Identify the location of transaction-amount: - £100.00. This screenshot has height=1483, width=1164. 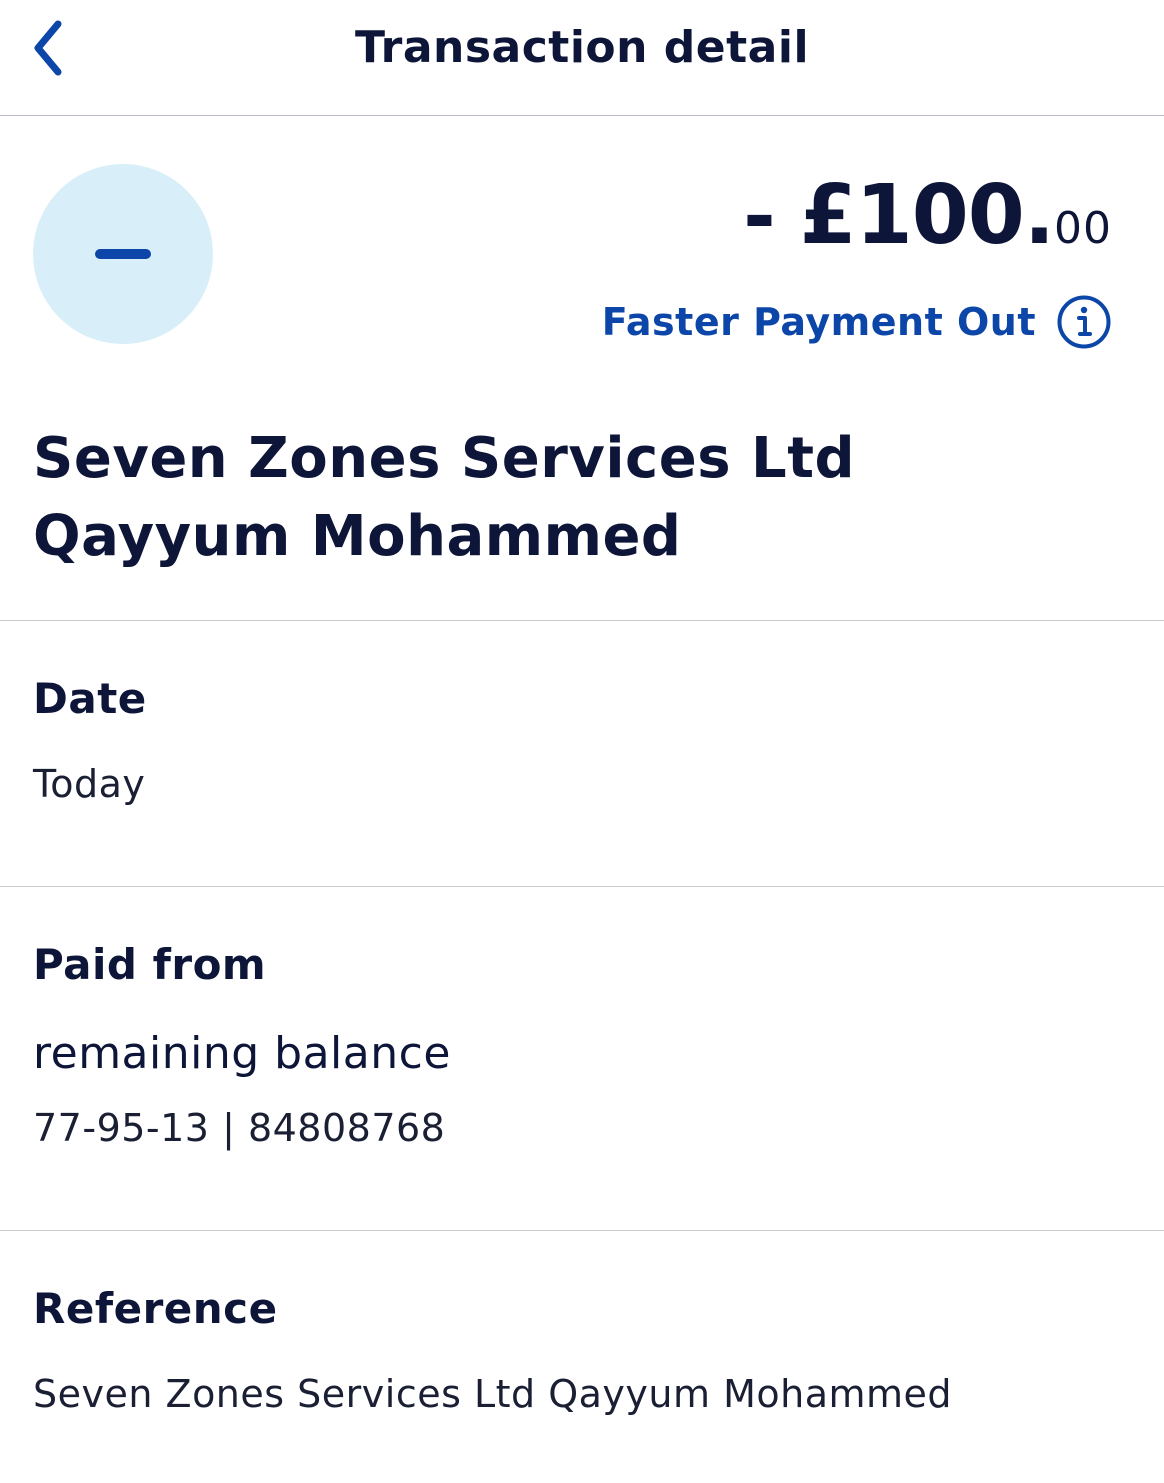
(927, 215).